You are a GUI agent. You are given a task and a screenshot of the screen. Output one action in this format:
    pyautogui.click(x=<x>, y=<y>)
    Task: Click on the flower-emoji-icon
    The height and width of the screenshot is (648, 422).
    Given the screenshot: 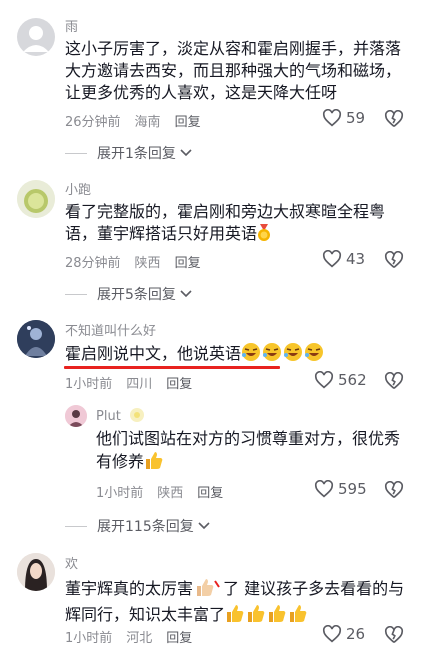 What is the action you would take?
    pyautogui.click(x=137, y=417)
    